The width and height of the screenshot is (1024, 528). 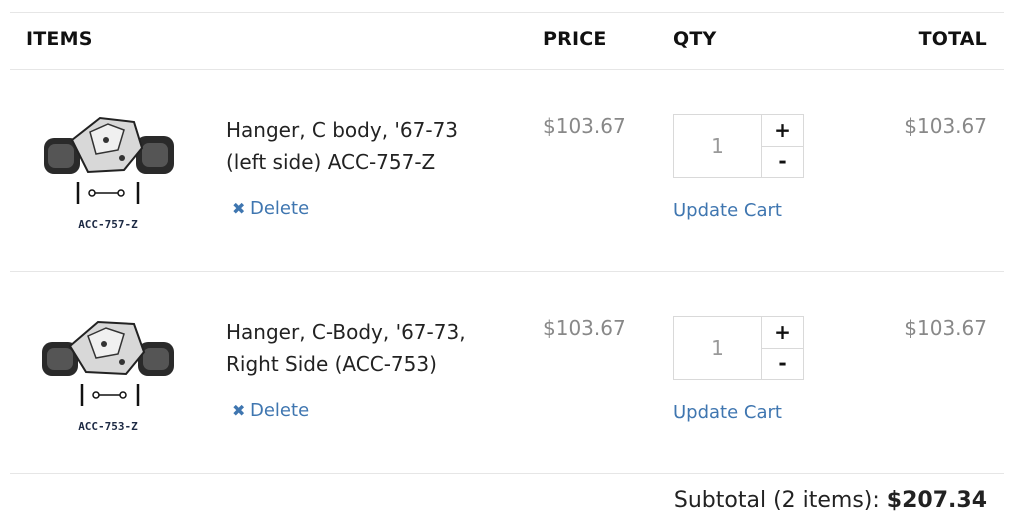 I want to click on table-top-divider, so click(x=507, y=12).